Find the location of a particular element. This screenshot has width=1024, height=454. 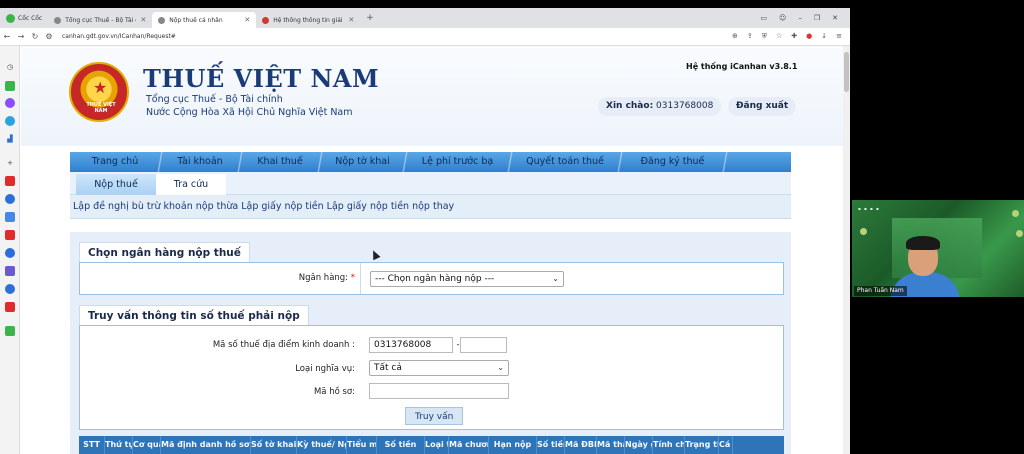

tab-he-thong-thong-tin: Hệ thống thông tin giải quyết thủ ✕ is located at coordinates (308, 20).